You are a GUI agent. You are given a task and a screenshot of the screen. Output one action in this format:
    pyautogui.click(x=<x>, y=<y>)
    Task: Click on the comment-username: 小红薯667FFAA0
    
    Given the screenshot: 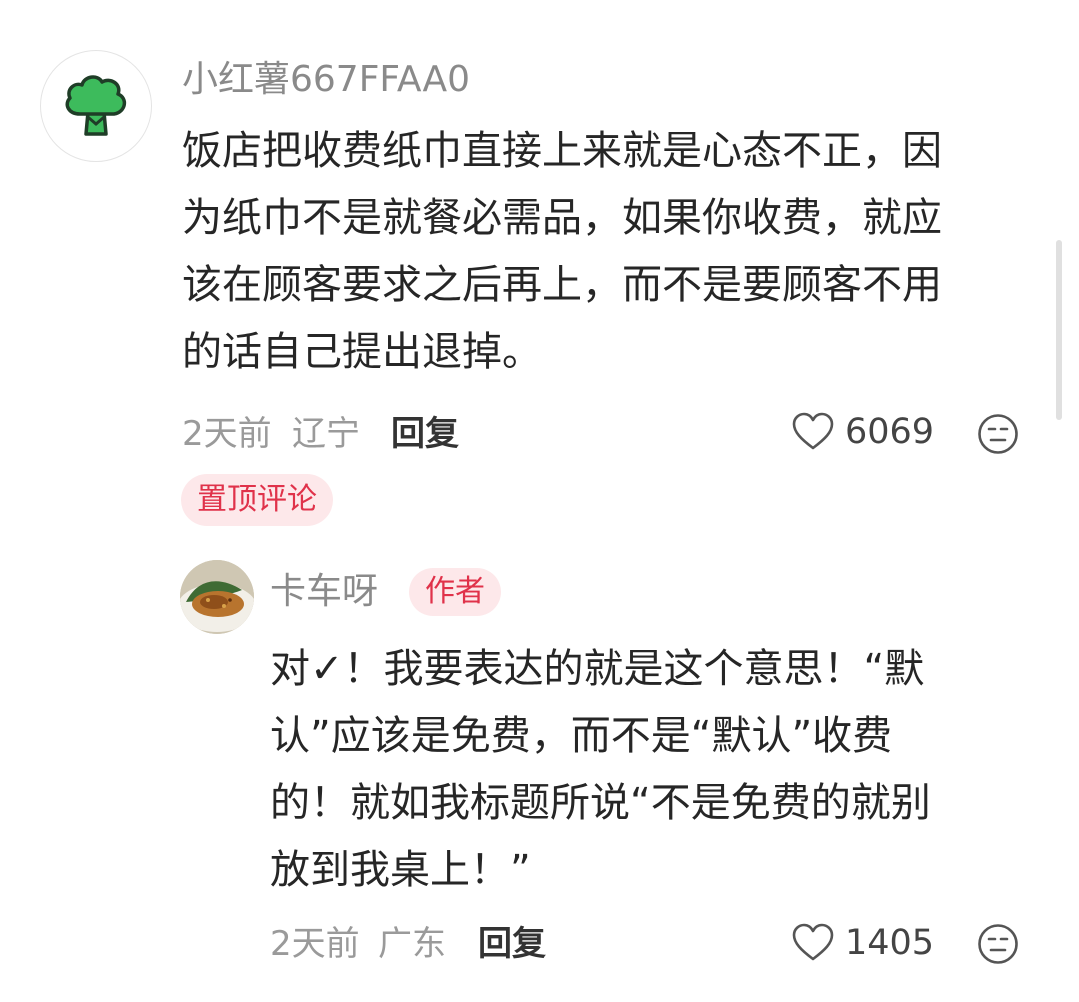 What is the action you would take?
    pyautogui.click(x=326, y=80)
    